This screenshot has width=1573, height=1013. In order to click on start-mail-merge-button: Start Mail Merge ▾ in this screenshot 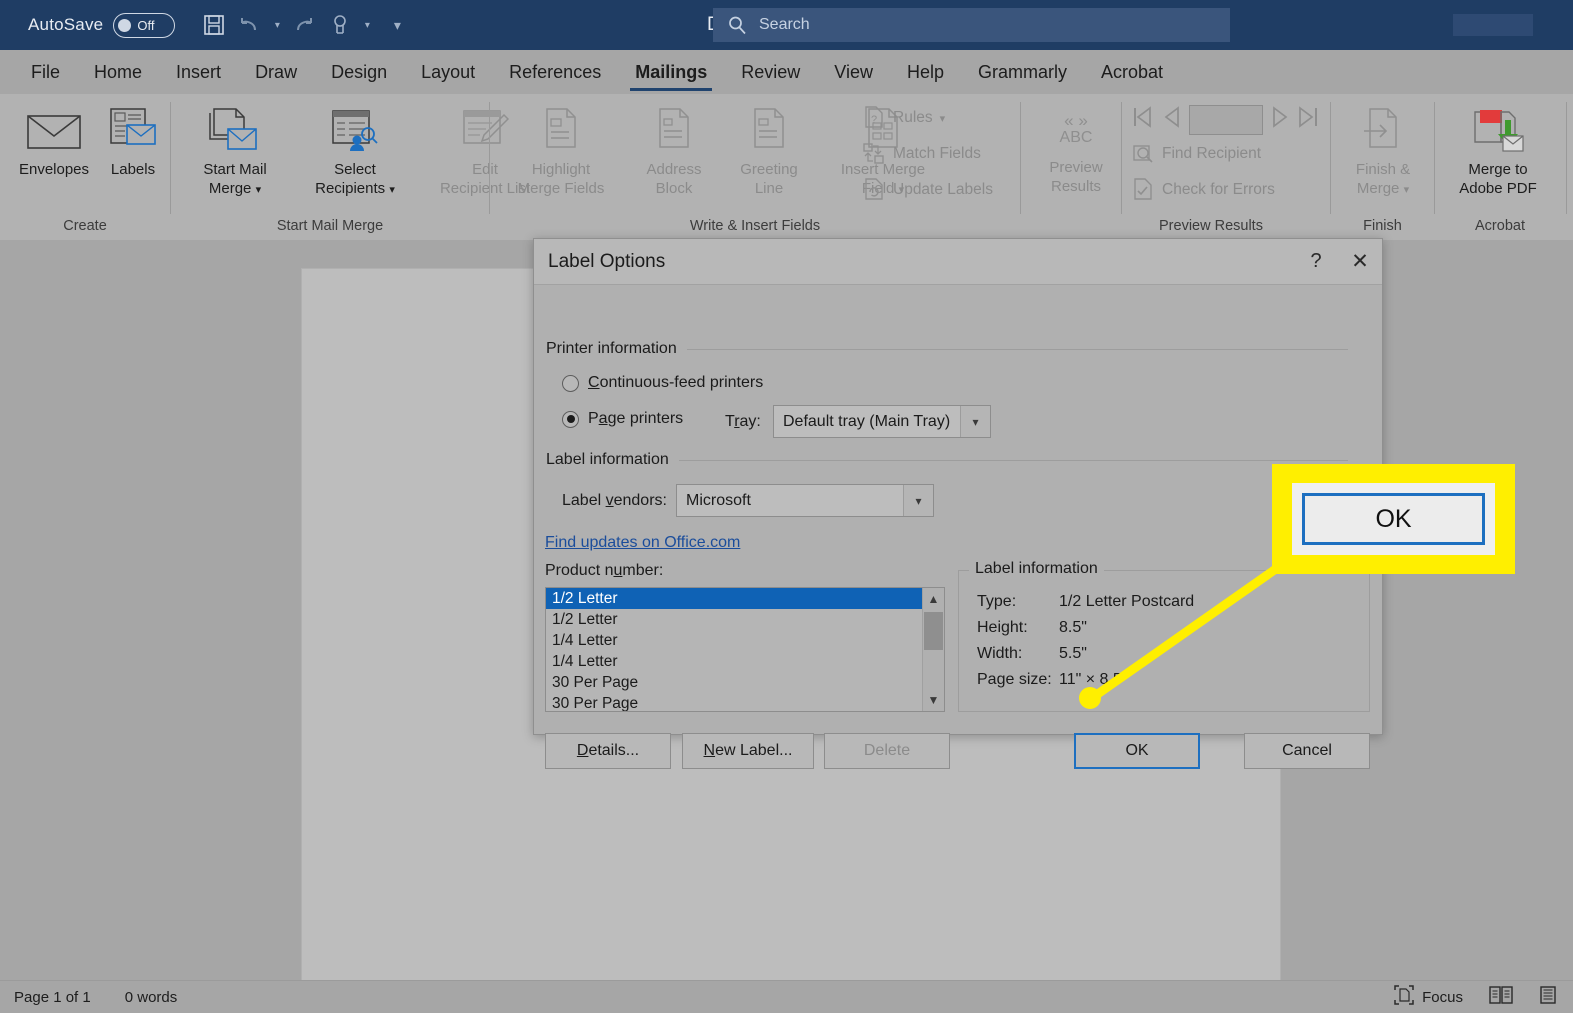, I will do `click(235, 151)`.